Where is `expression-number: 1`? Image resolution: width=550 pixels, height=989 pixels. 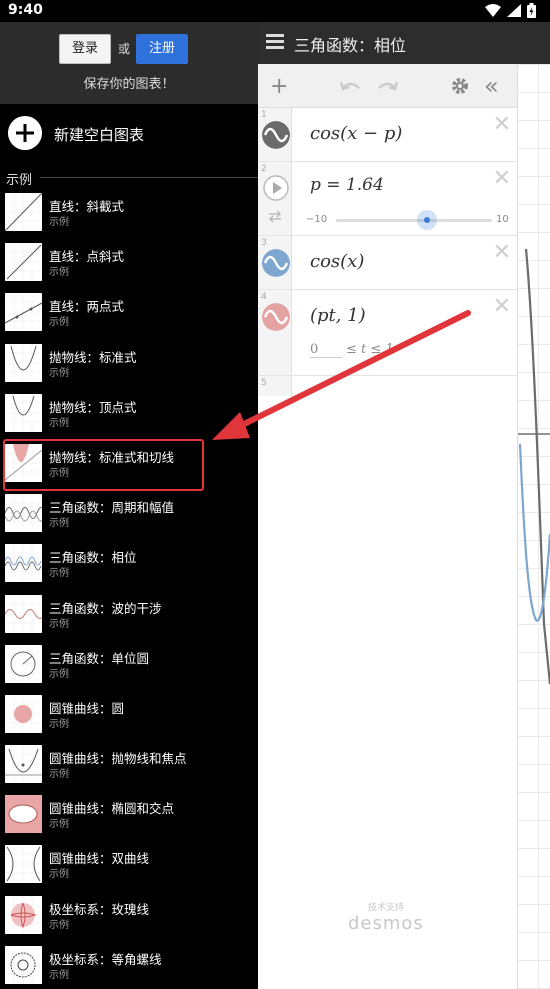
expression-number: 1 is located at coordinates (264, 115).